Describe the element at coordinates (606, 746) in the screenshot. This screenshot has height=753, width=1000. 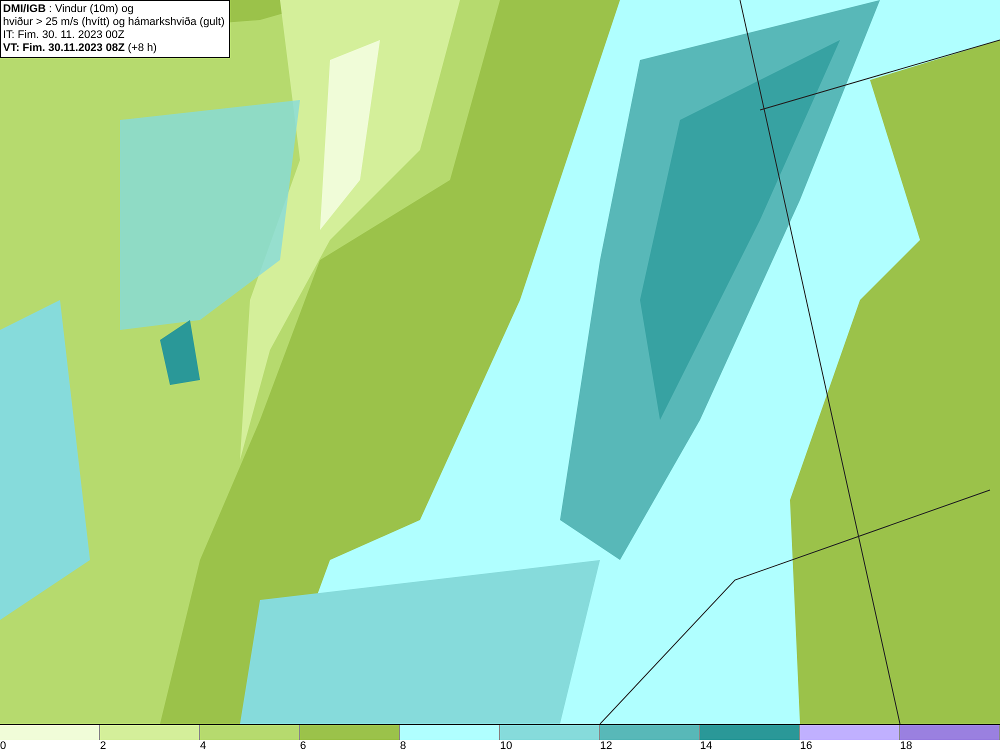
I see `scale-label: 12` at that location.